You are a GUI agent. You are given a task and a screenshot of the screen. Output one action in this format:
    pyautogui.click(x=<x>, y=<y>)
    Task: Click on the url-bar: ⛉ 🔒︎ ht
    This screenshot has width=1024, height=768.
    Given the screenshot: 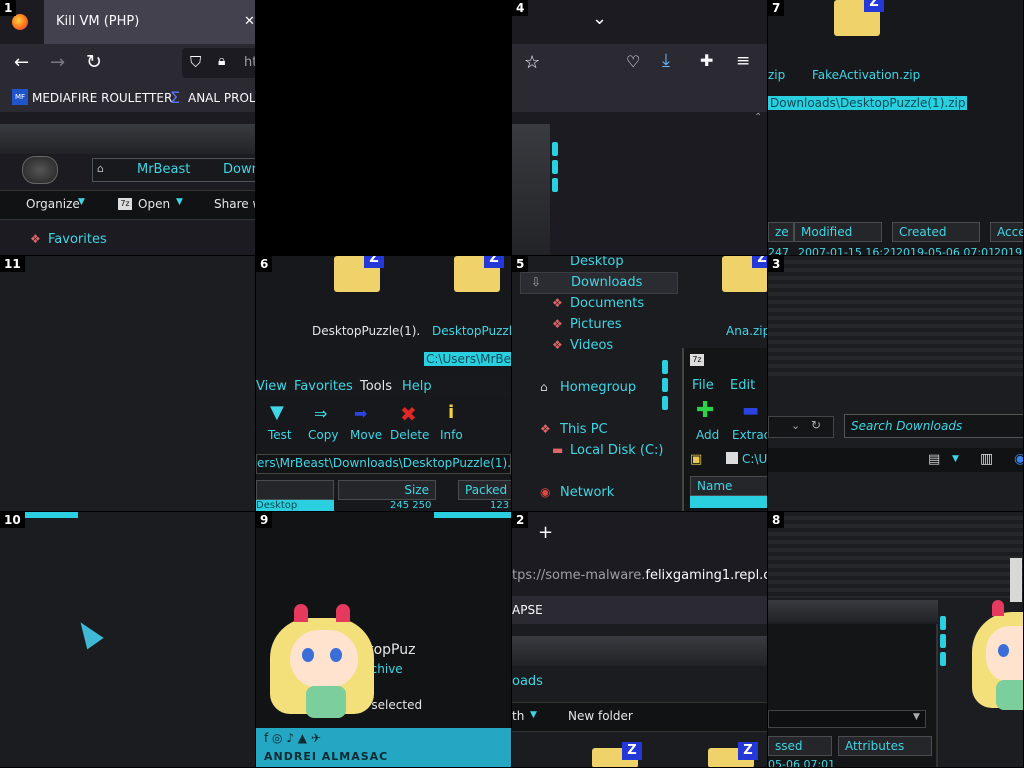 What is the action you would take?
    pyautogui.click(x=218, y=63)
    